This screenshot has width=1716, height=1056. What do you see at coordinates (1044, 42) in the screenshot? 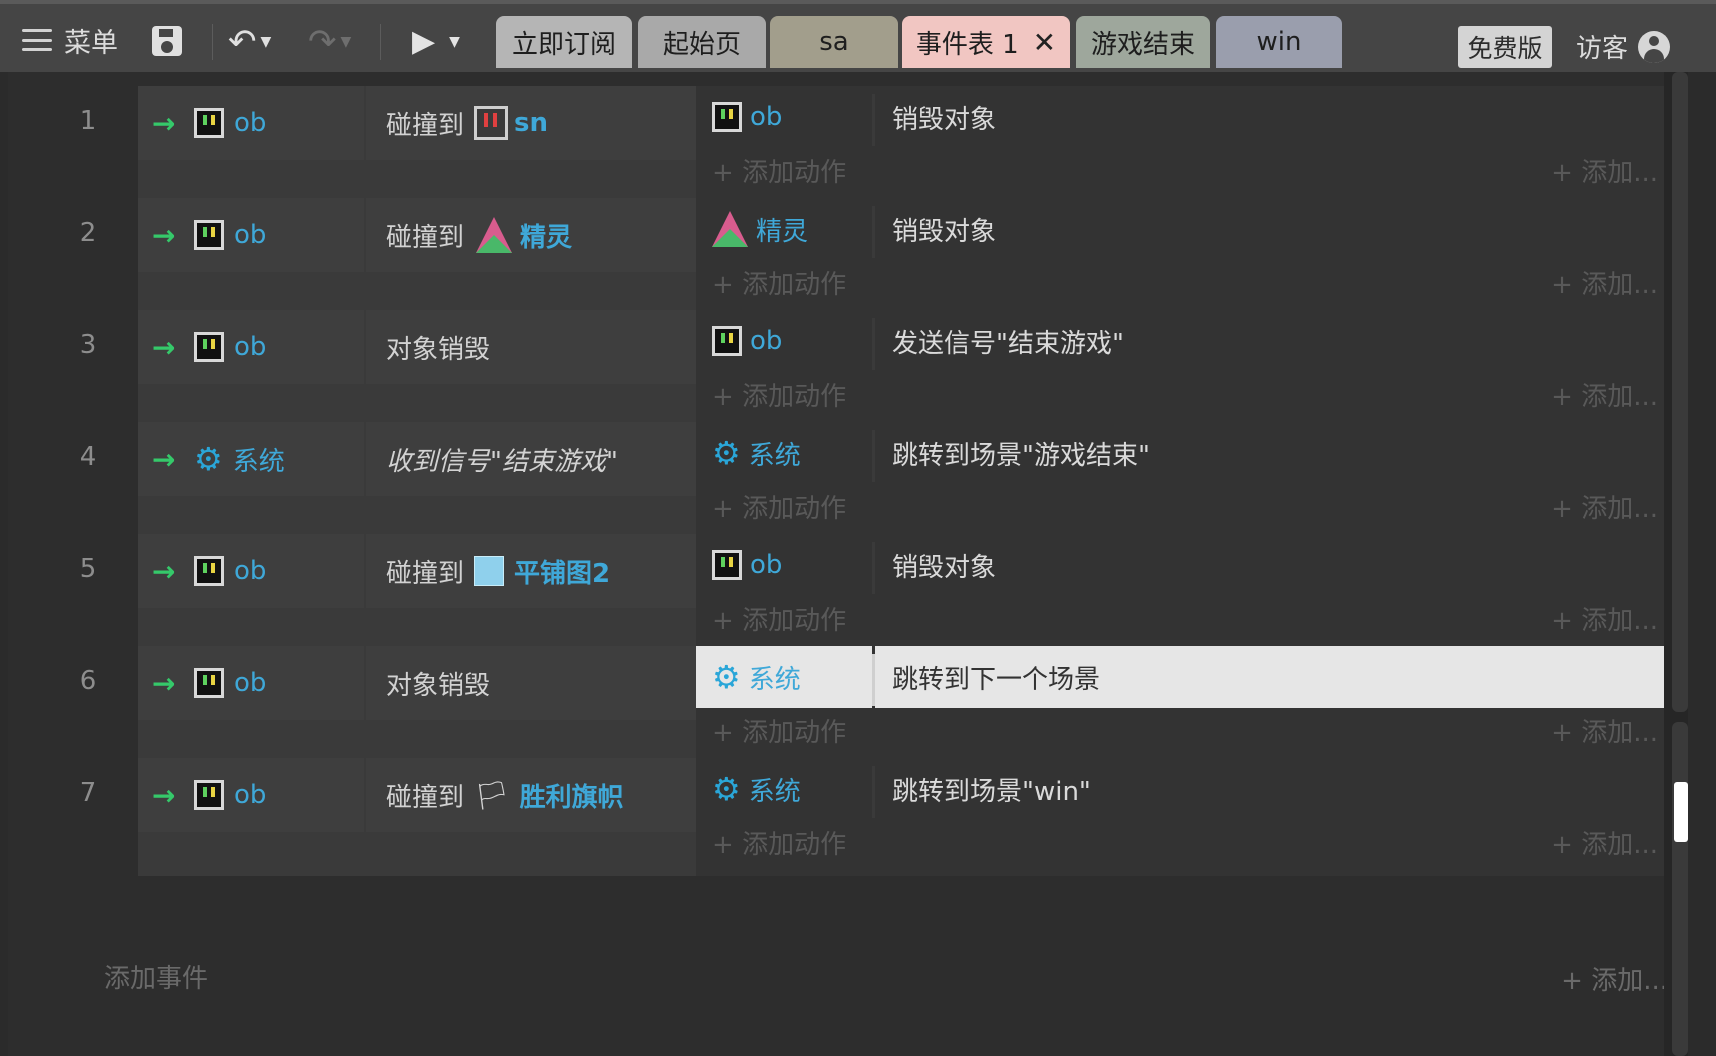
I see `close-icon: ✕` at bounding box center [1044, 42].